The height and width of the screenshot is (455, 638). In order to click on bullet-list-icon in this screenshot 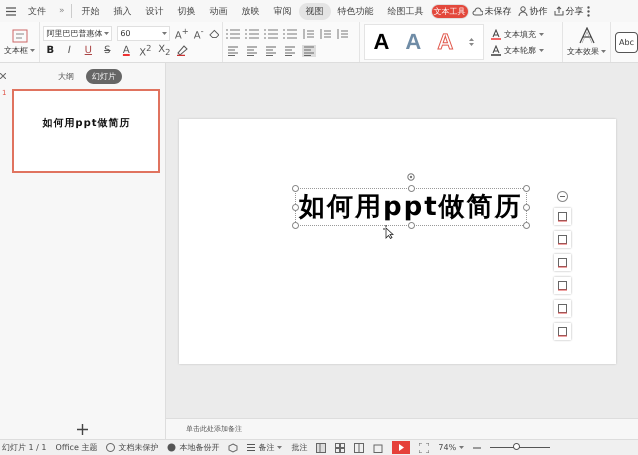, I will do `click(233, 33)`.